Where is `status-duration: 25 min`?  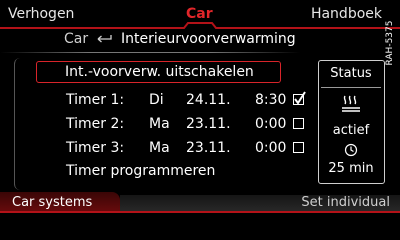
status-duration: 25 min is located at coordinates (351, 168).